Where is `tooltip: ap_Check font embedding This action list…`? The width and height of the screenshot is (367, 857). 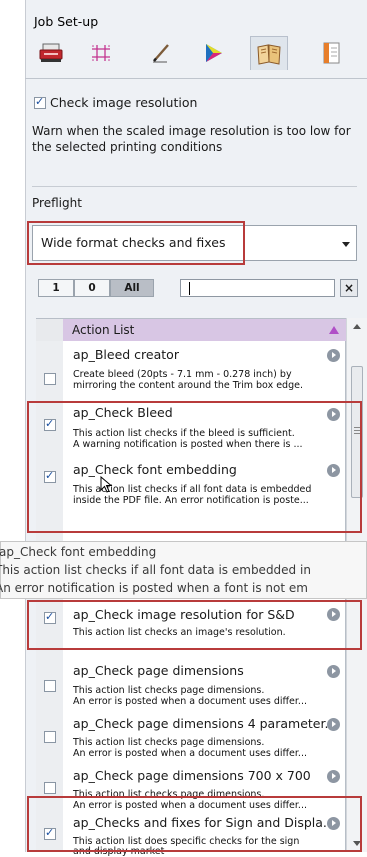
tooltip: ap_Check font embedding This action list… is located at coordinates (183, 570).